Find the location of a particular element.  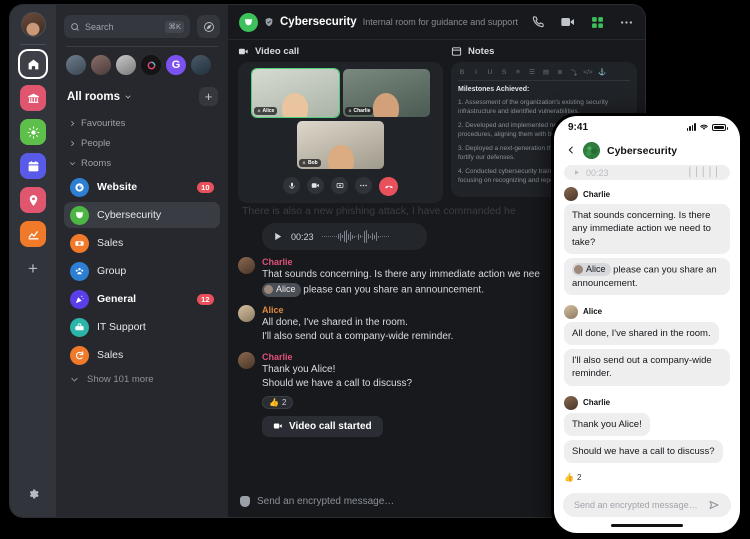

room-item-sales-2: Sales is located at coordinates (142, 355).